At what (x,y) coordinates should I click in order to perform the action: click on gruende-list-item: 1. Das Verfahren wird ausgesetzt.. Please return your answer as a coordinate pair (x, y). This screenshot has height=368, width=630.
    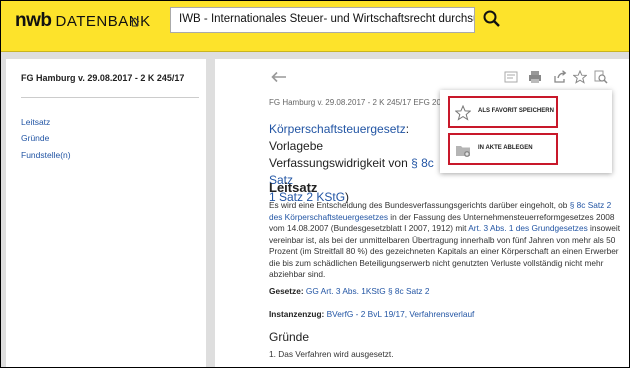
    Looking at the image, I should click on (331, 354).